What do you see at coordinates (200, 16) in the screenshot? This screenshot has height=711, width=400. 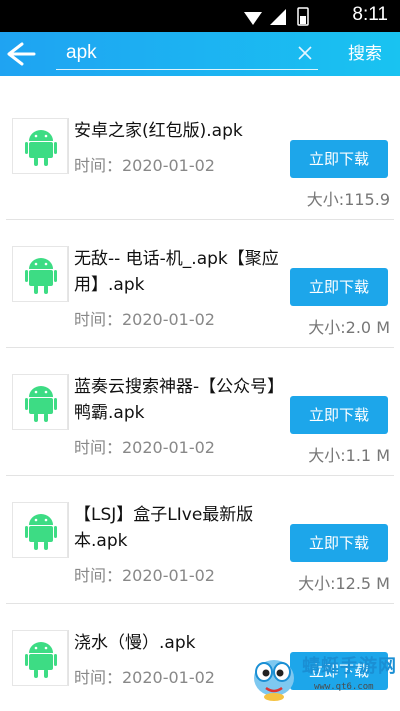 I see `status-bar: 8:11` at bounding box center [200, 16].